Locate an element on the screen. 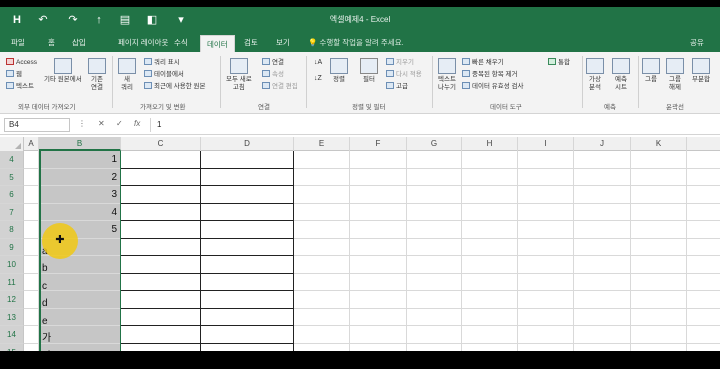  group-button: 그룹 is located at coordinates (651, 71).